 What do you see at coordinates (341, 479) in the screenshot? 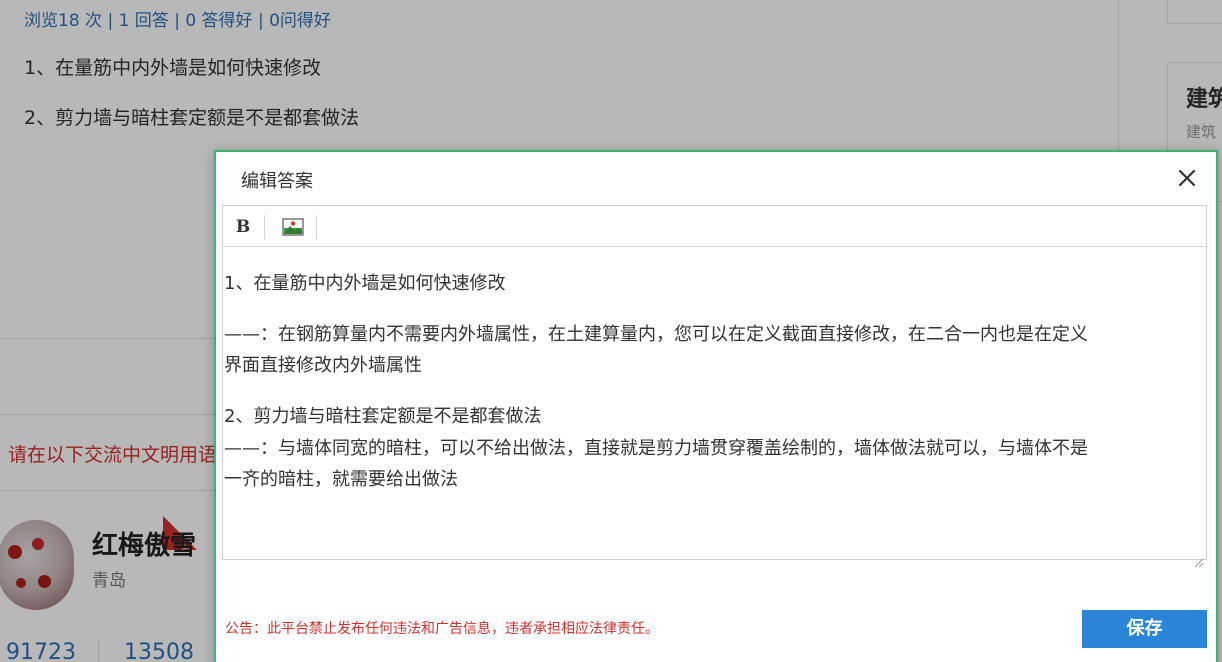
I see `answer-paragraph: 一齐的暗柱，就需要给出做法` at bounding box center [341, 479].